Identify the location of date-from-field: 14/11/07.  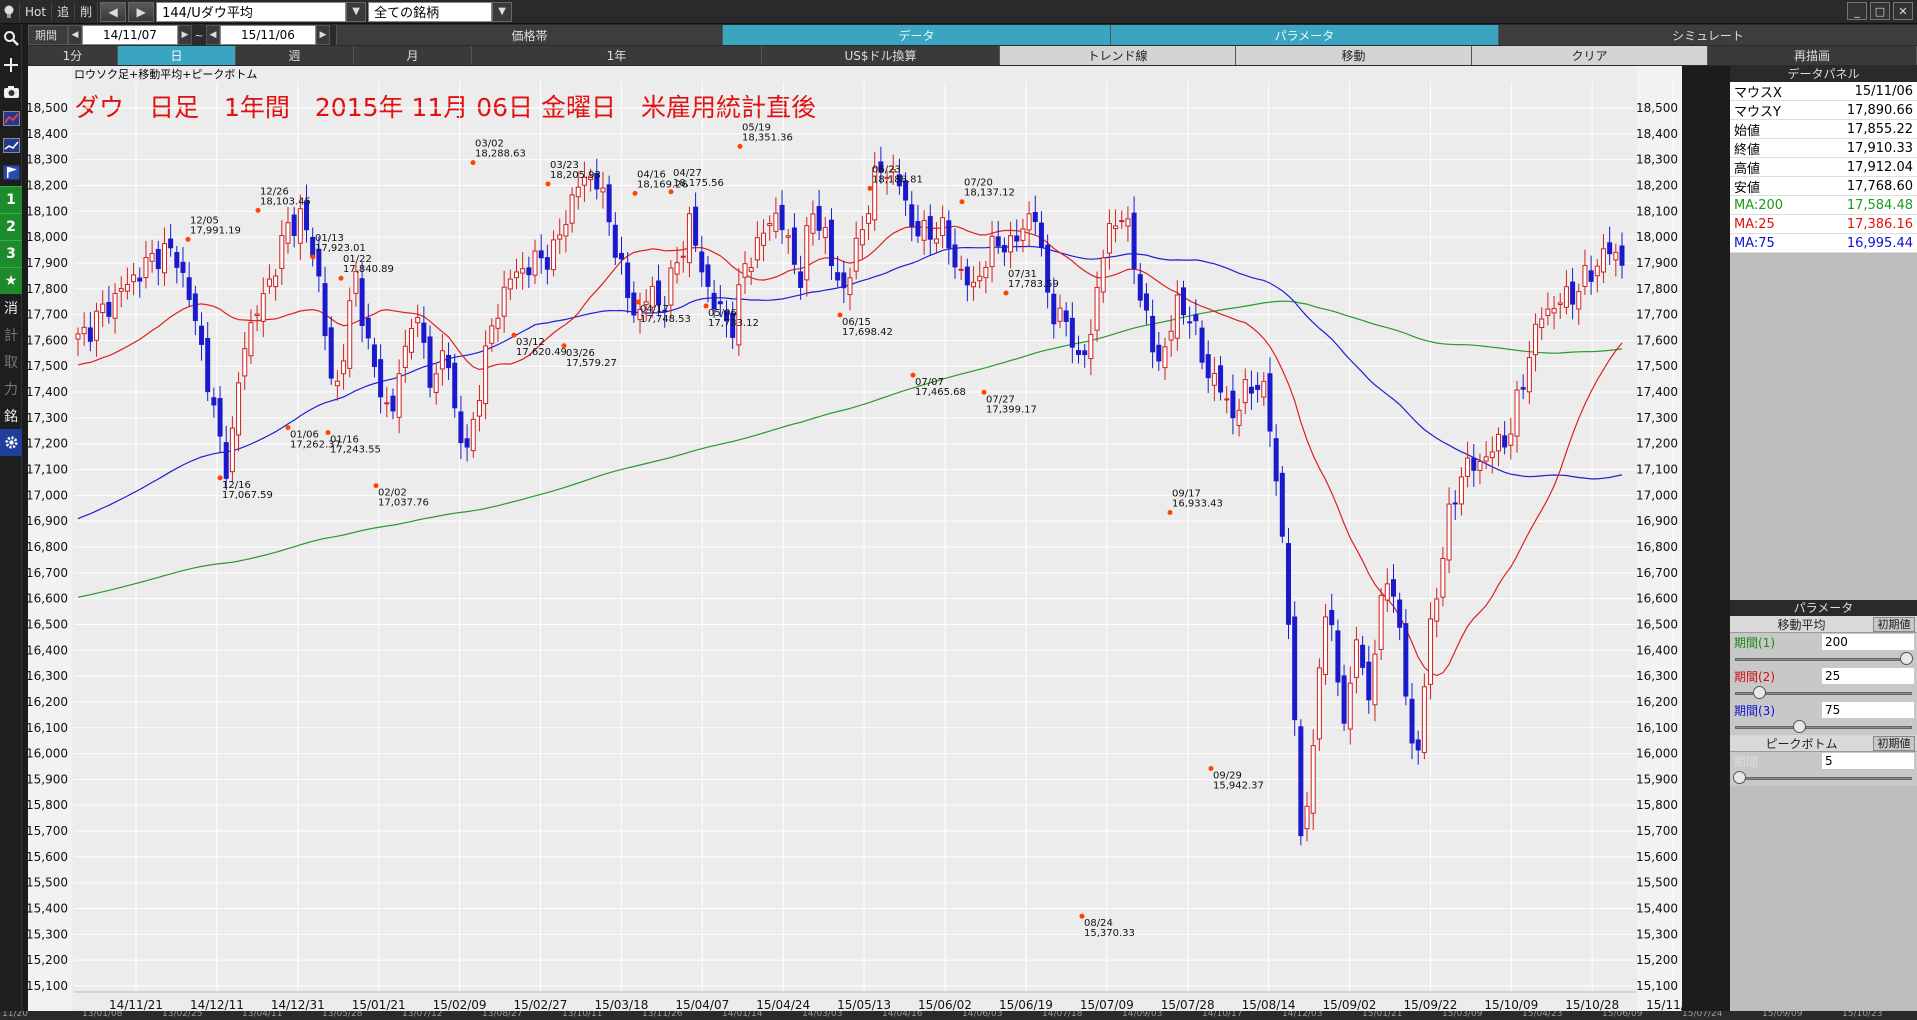
(130, 35).